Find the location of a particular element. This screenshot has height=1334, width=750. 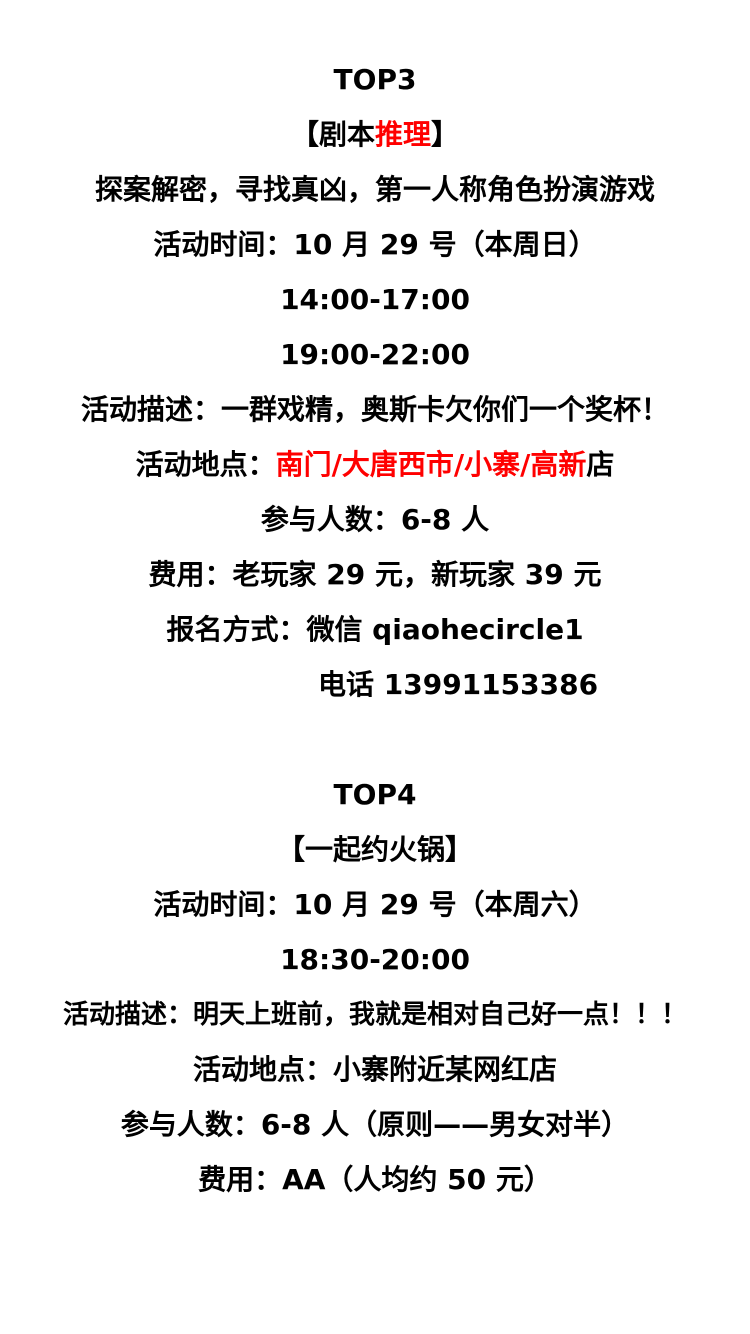

top4-heading: TOP4 is located at coordinates (375, 794).